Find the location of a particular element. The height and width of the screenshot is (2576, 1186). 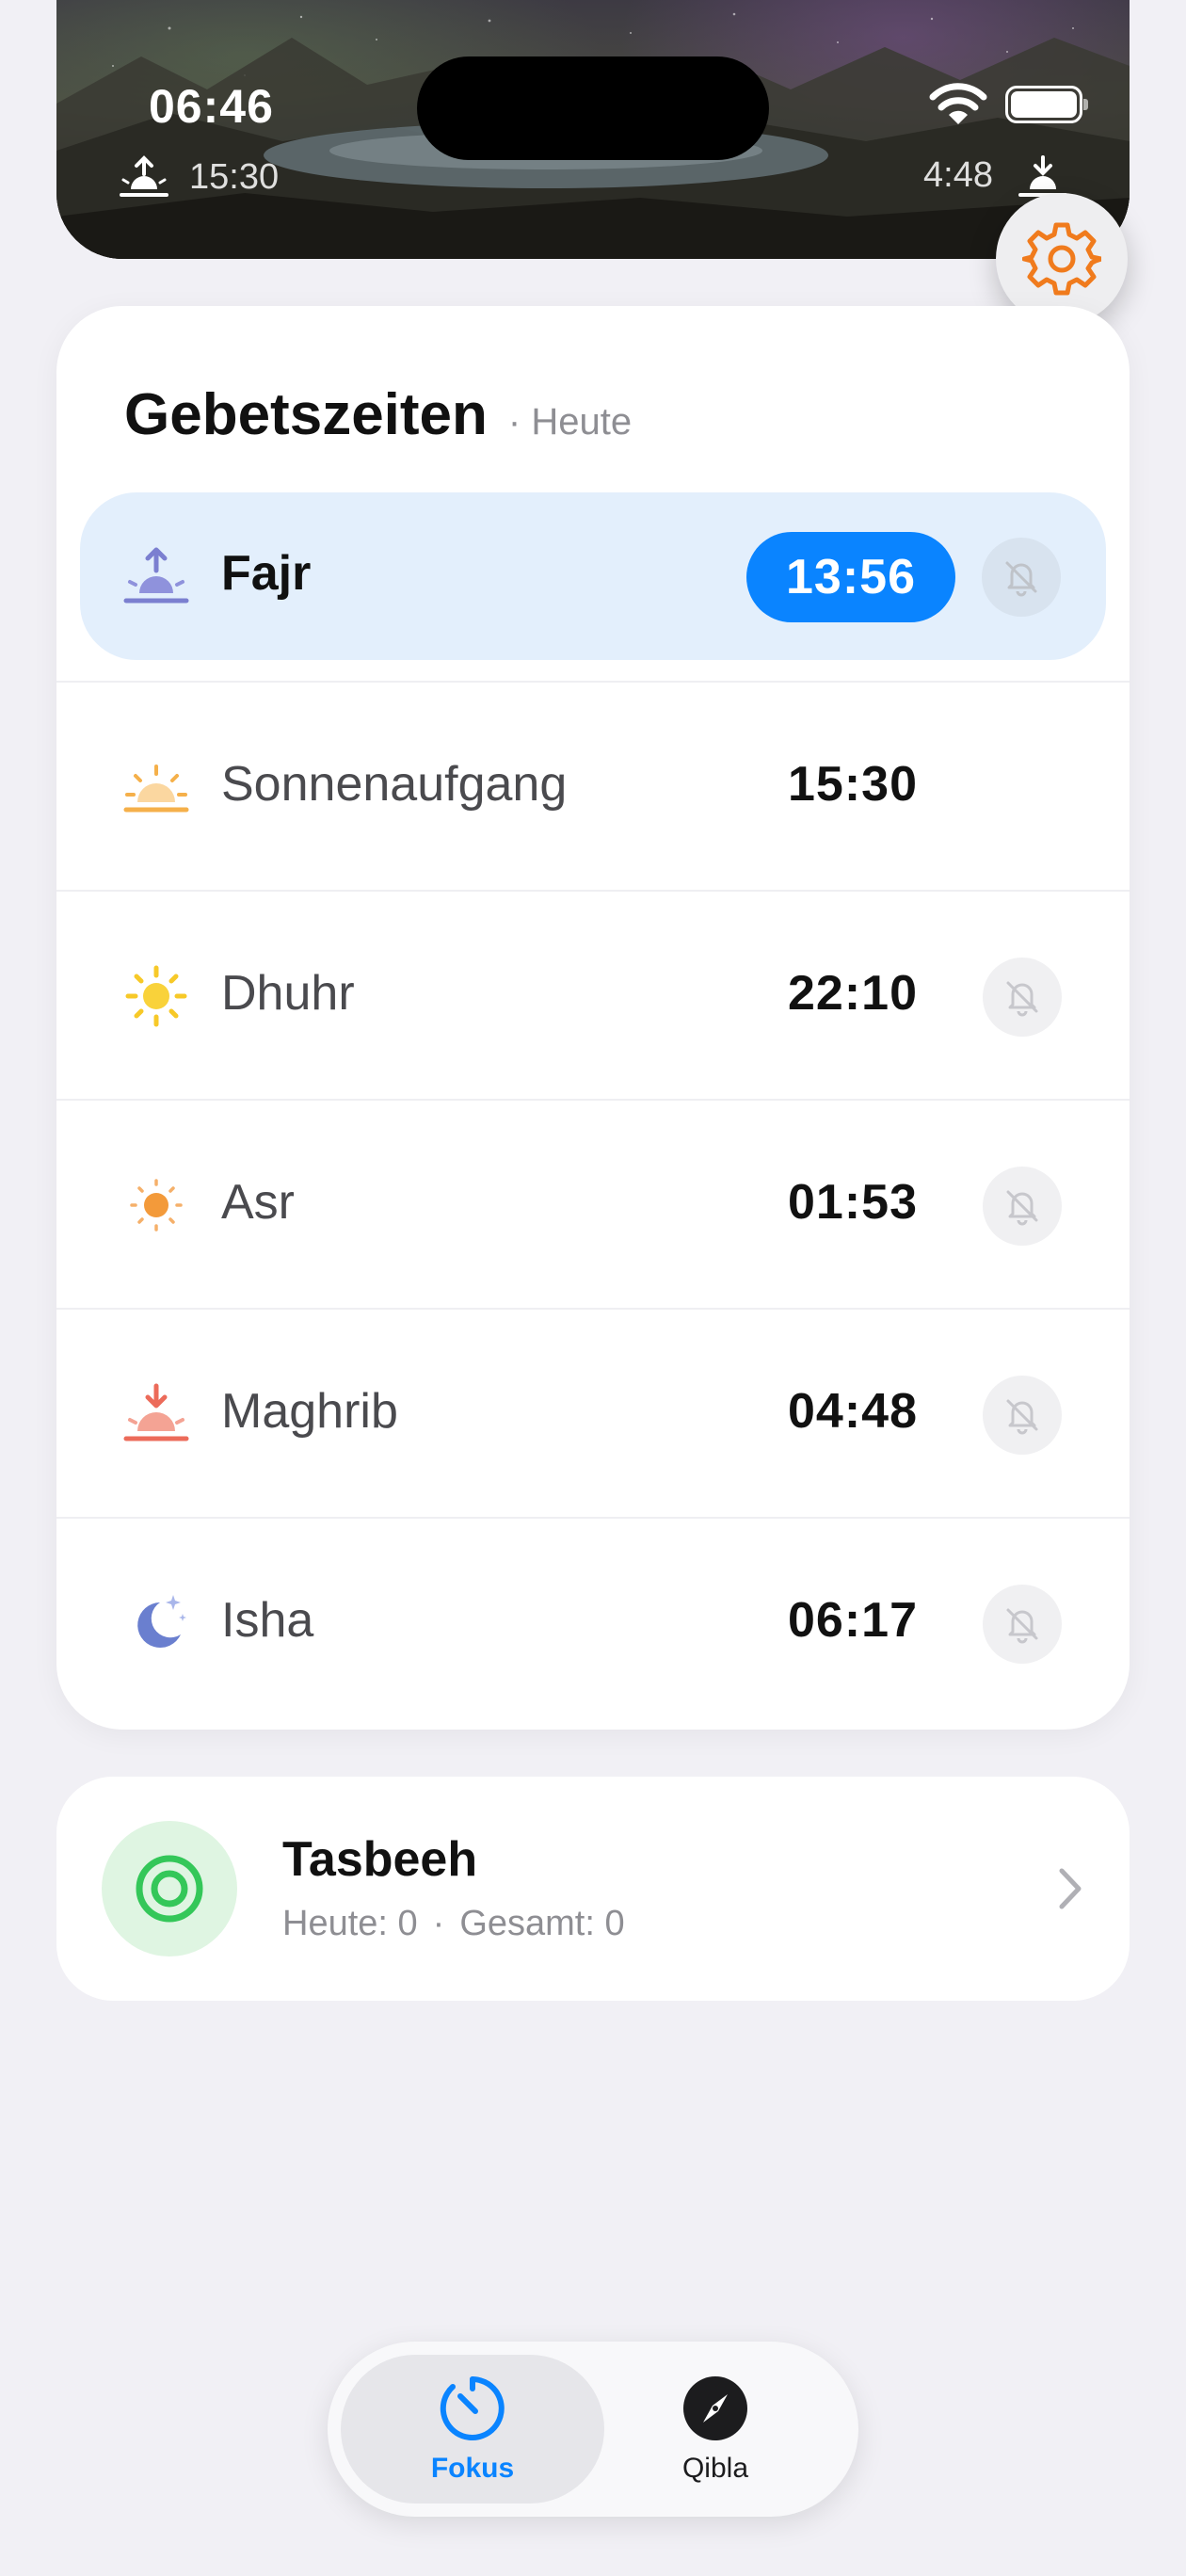

prayer-name: Dhuhr is located at coordinates (288, 993).